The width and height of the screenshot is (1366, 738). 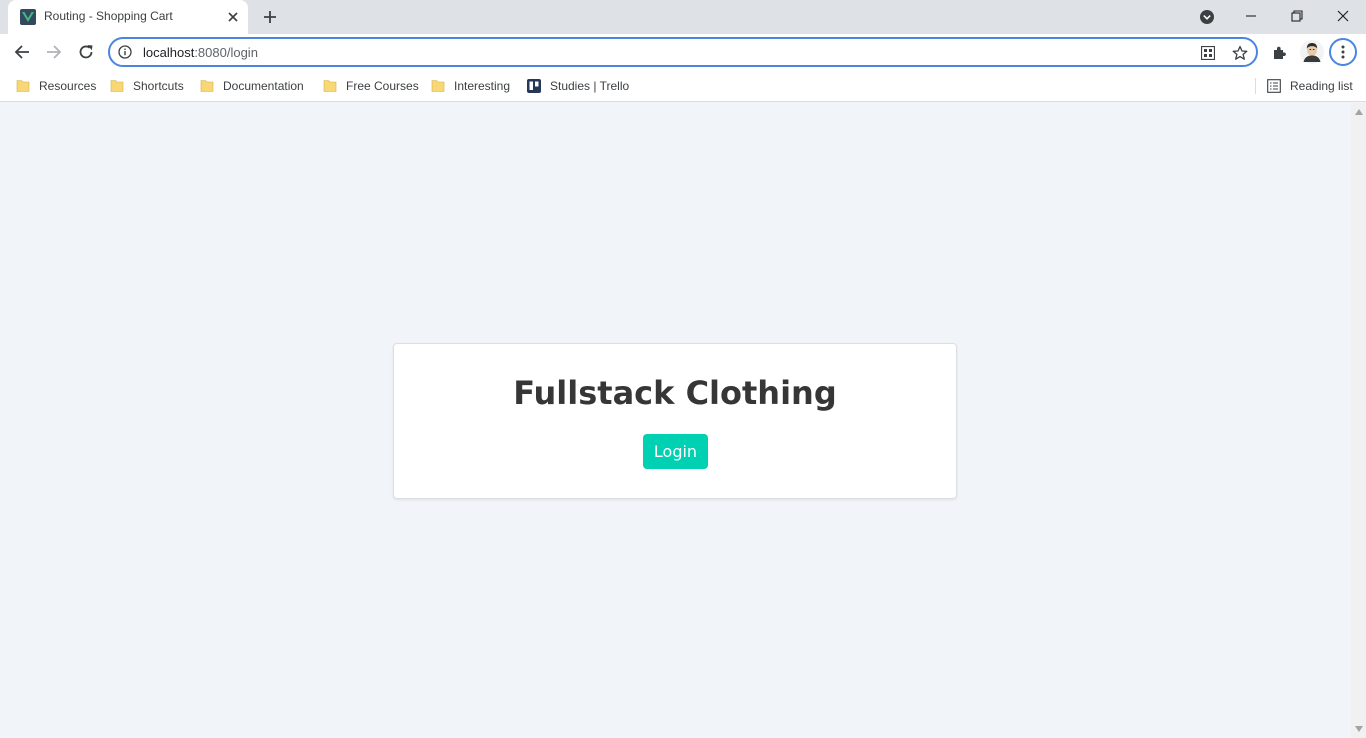 I want to click on back-icon, so click(x=22, y=52).